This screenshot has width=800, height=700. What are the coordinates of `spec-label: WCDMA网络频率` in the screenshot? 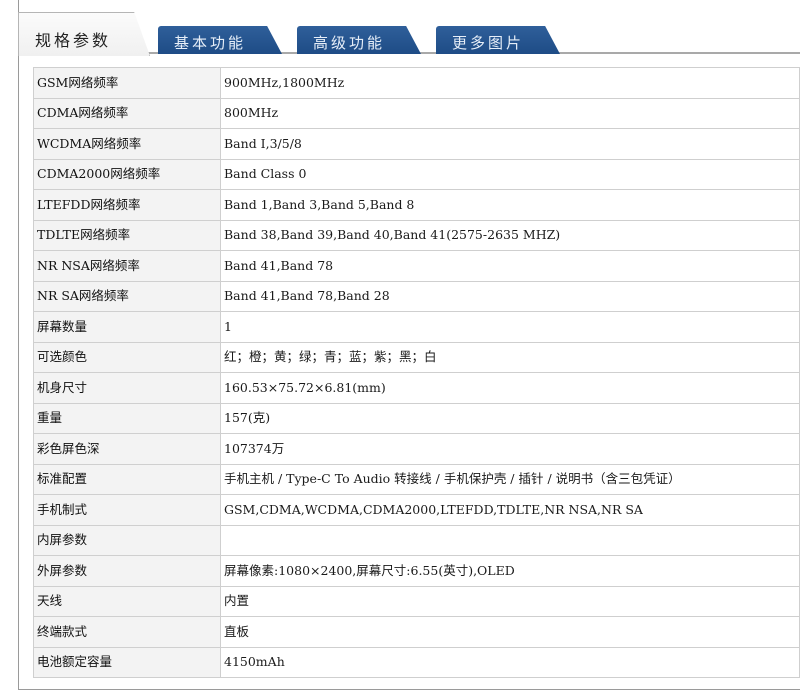 It's located at (127, 144).